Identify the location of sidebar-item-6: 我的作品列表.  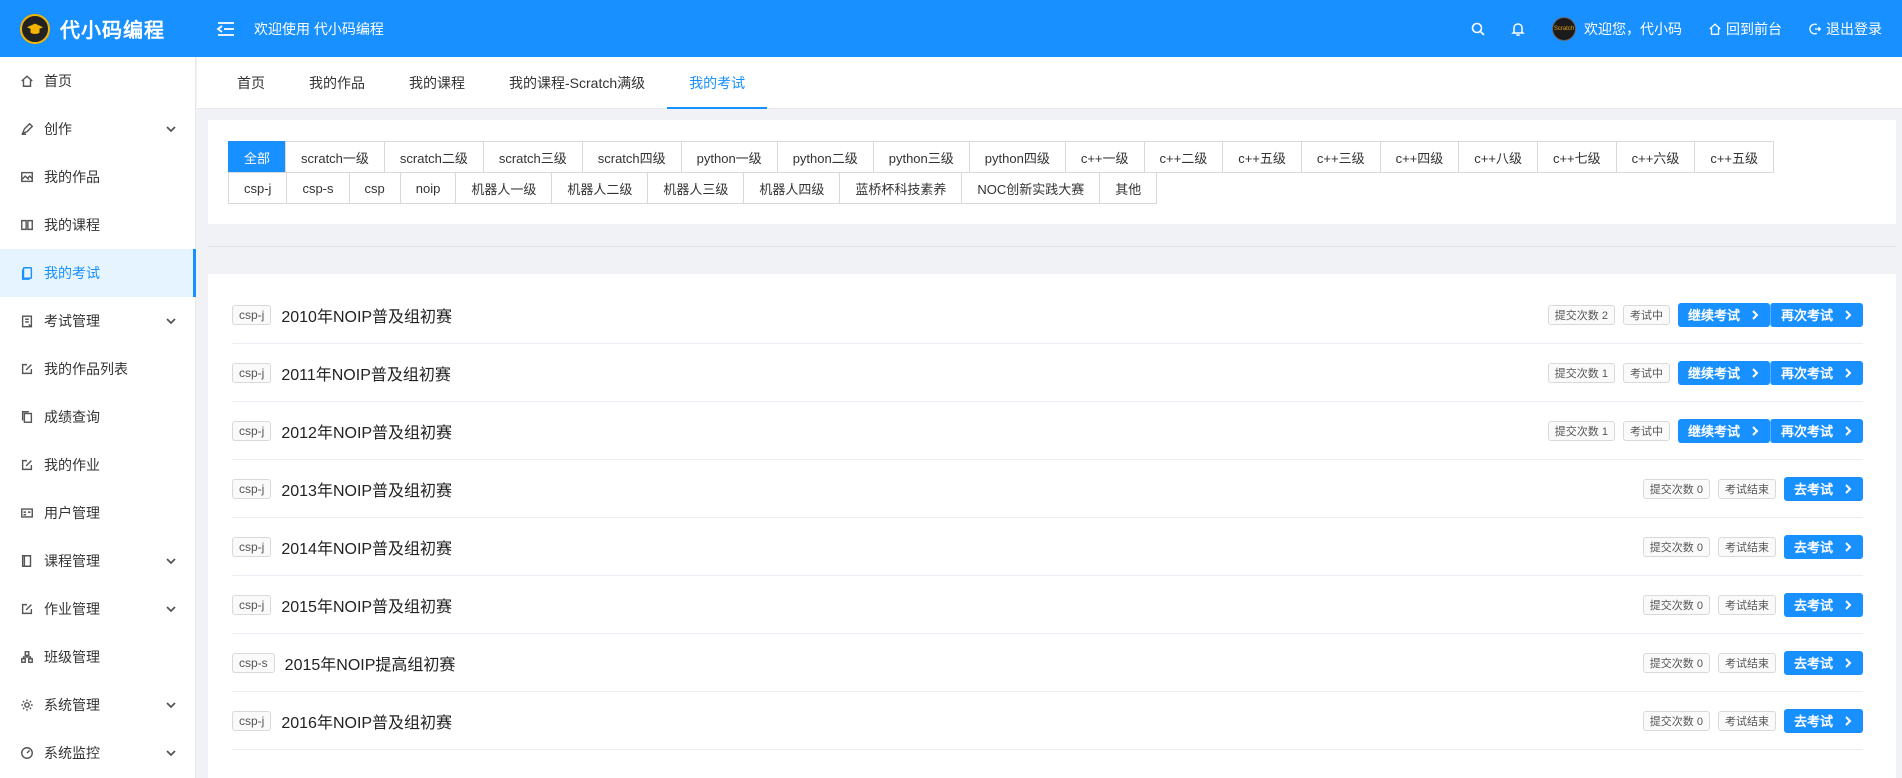
(97, 369).